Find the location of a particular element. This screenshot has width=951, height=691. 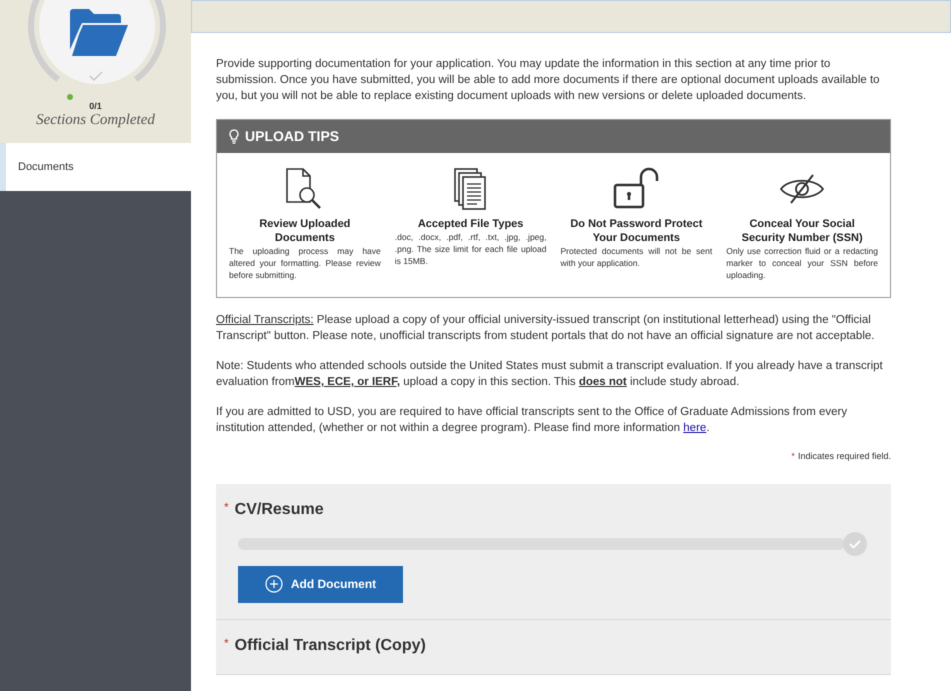

check-icon is located at coordinates (96, 76).